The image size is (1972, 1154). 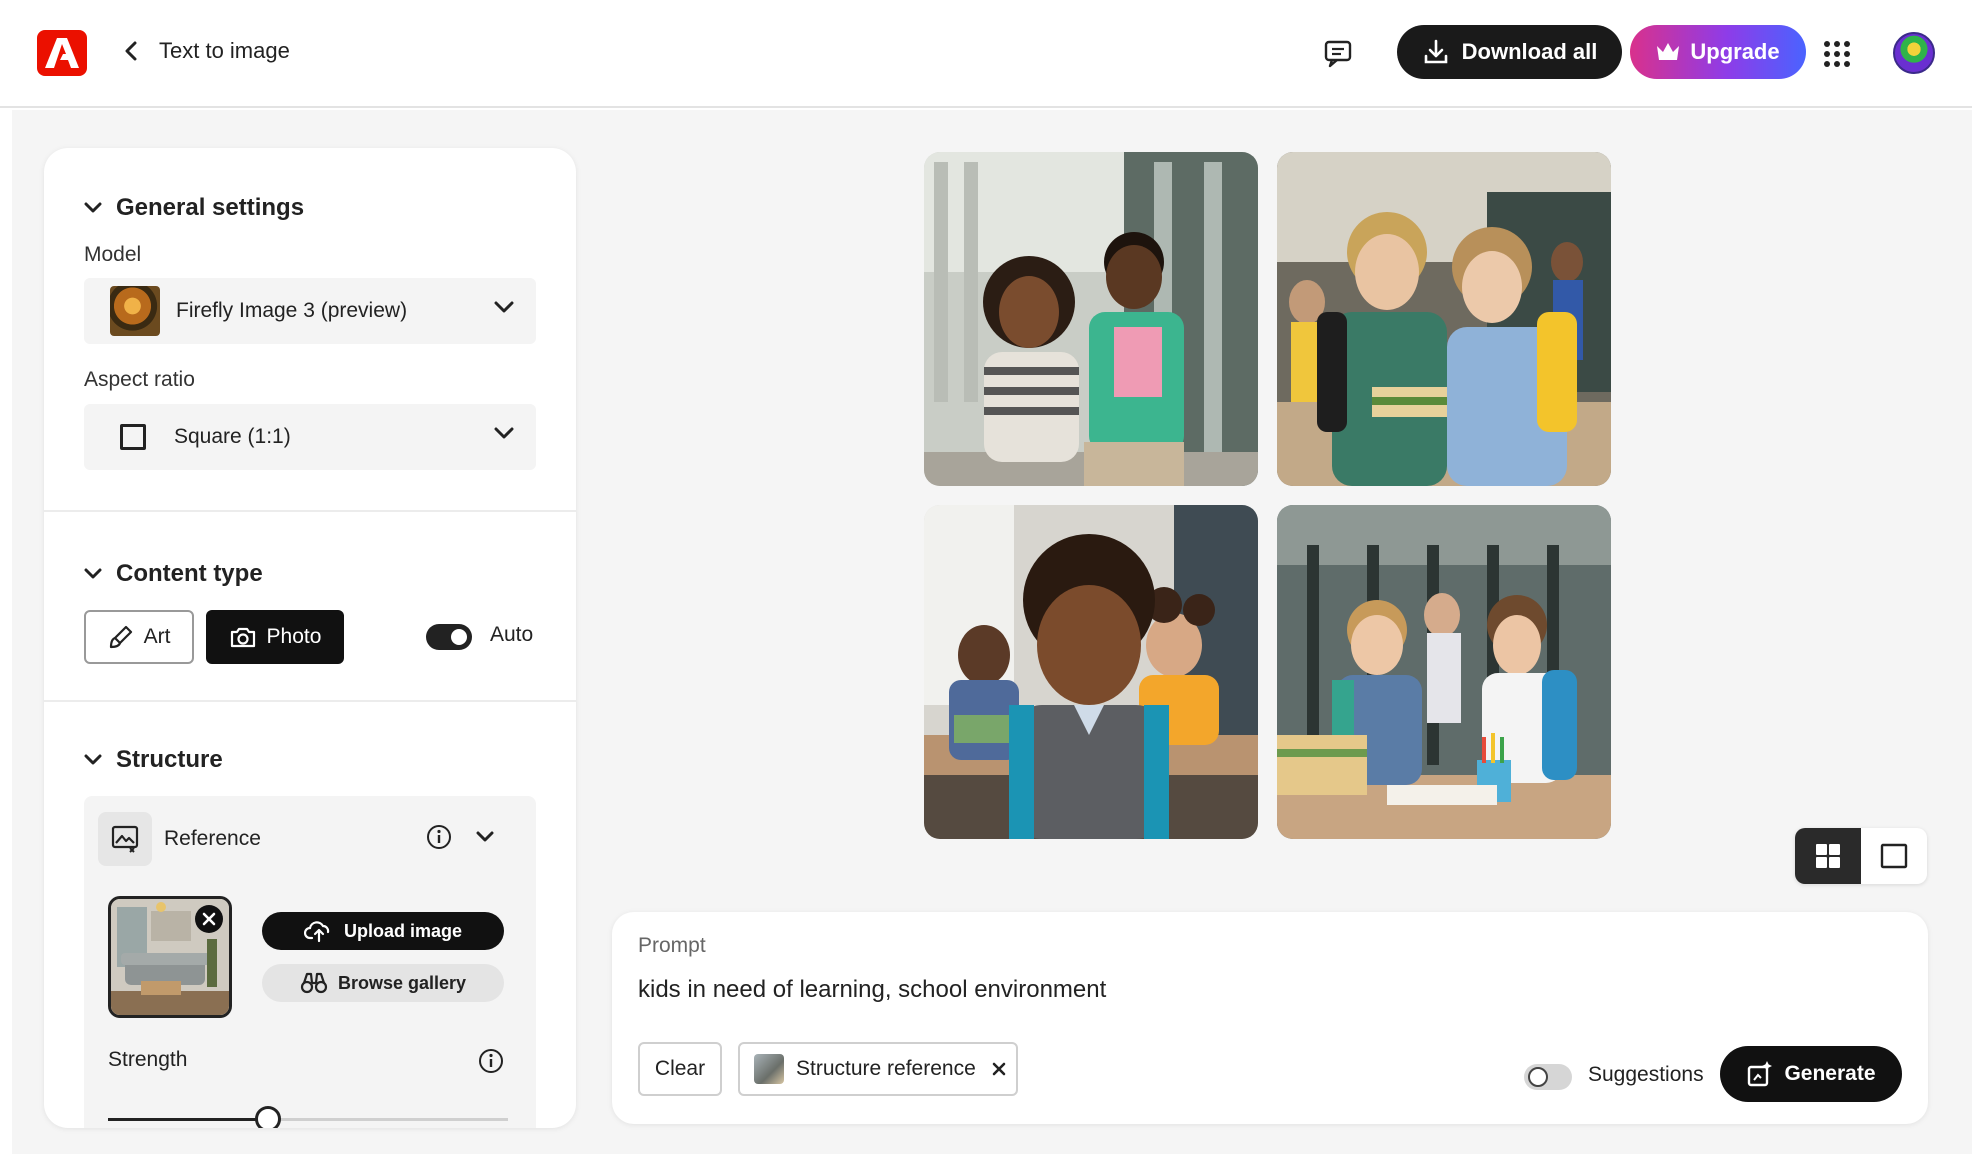 I want to click on structure-header: Structure, so click(x=153, y=760).